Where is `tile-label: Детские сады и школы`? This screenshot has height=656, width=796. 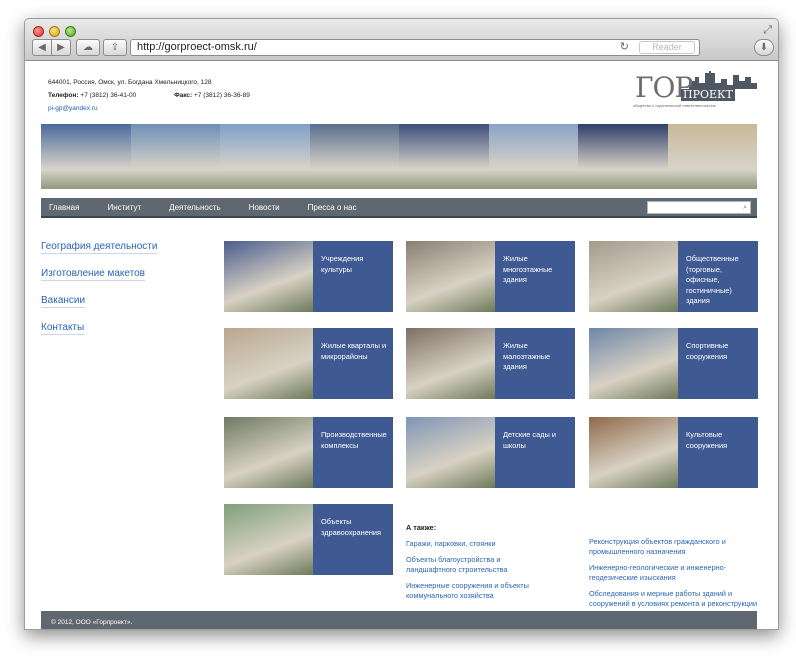 tile-label: Детские сады и школы is located at coordinates (530, 440).